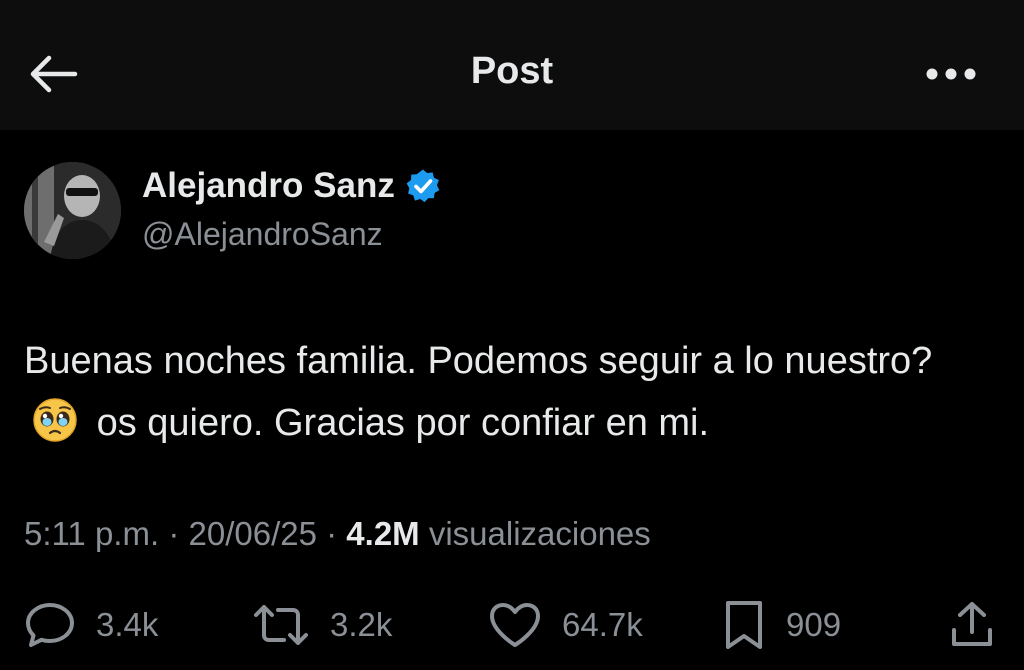 Image resolution: width=1024 pixels, height=670 pixels. What do you see at coordinates (268, 185) in the screenshot?
I see `author-name-text: Alejandro Sanz` at bounding box center [268, 185].